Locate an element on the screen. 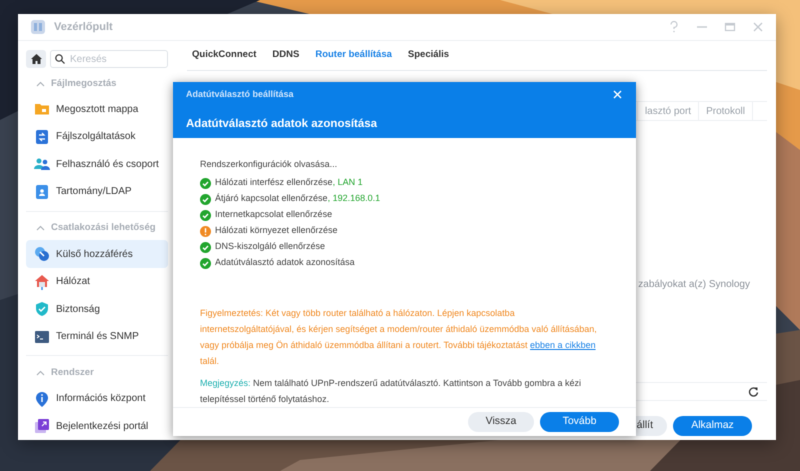  sidebar-item: Fájlszolgáltatások is located at coordinates (97, 137).